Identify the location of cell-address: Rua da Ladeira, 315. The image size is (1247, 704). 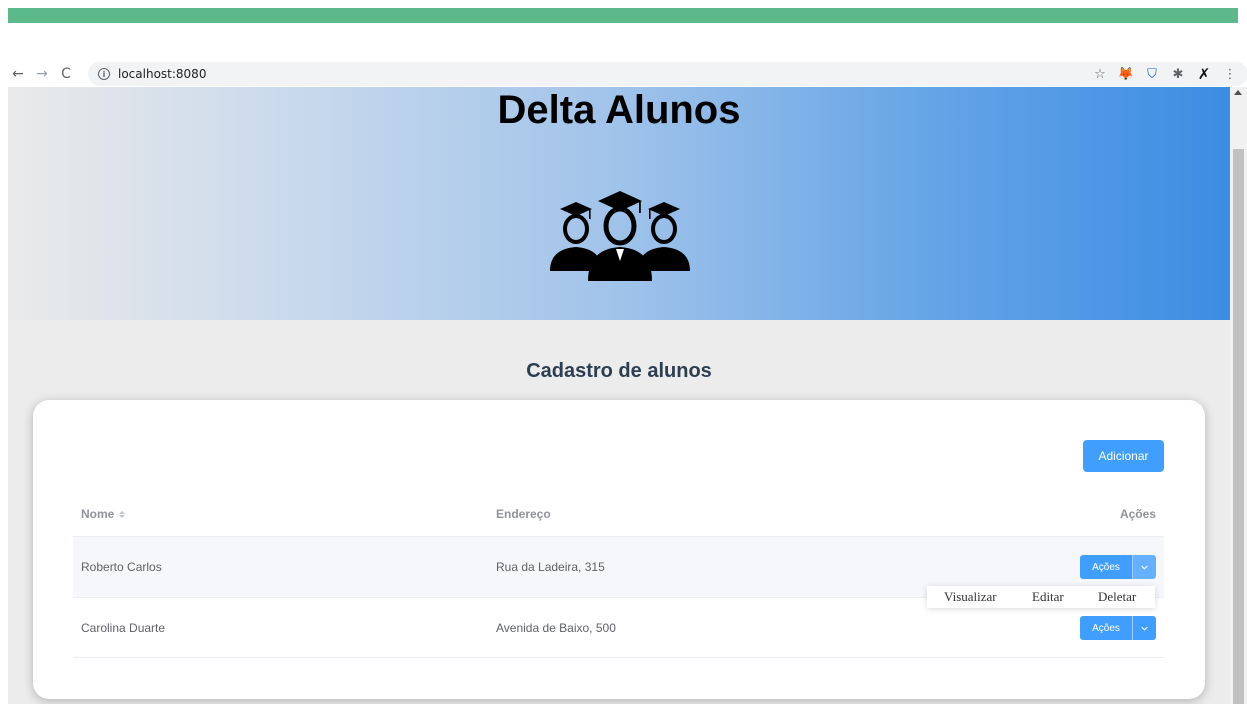
(550, 567).